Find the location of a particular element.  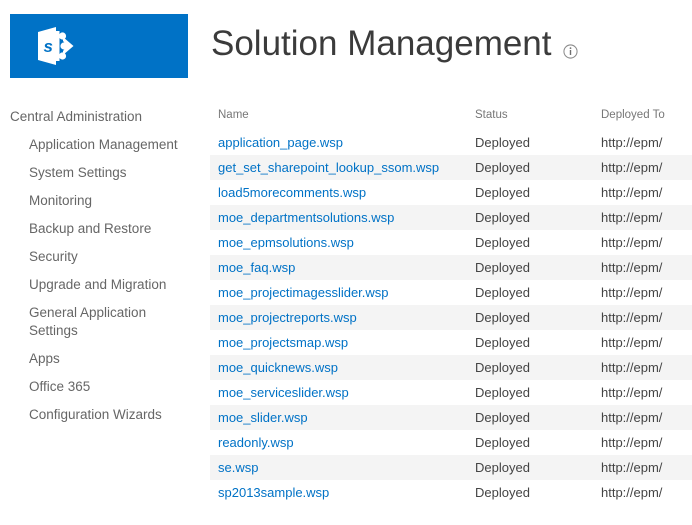

solution-name-link: moe_projectreports.wsp is located at coordinates (287, 317).